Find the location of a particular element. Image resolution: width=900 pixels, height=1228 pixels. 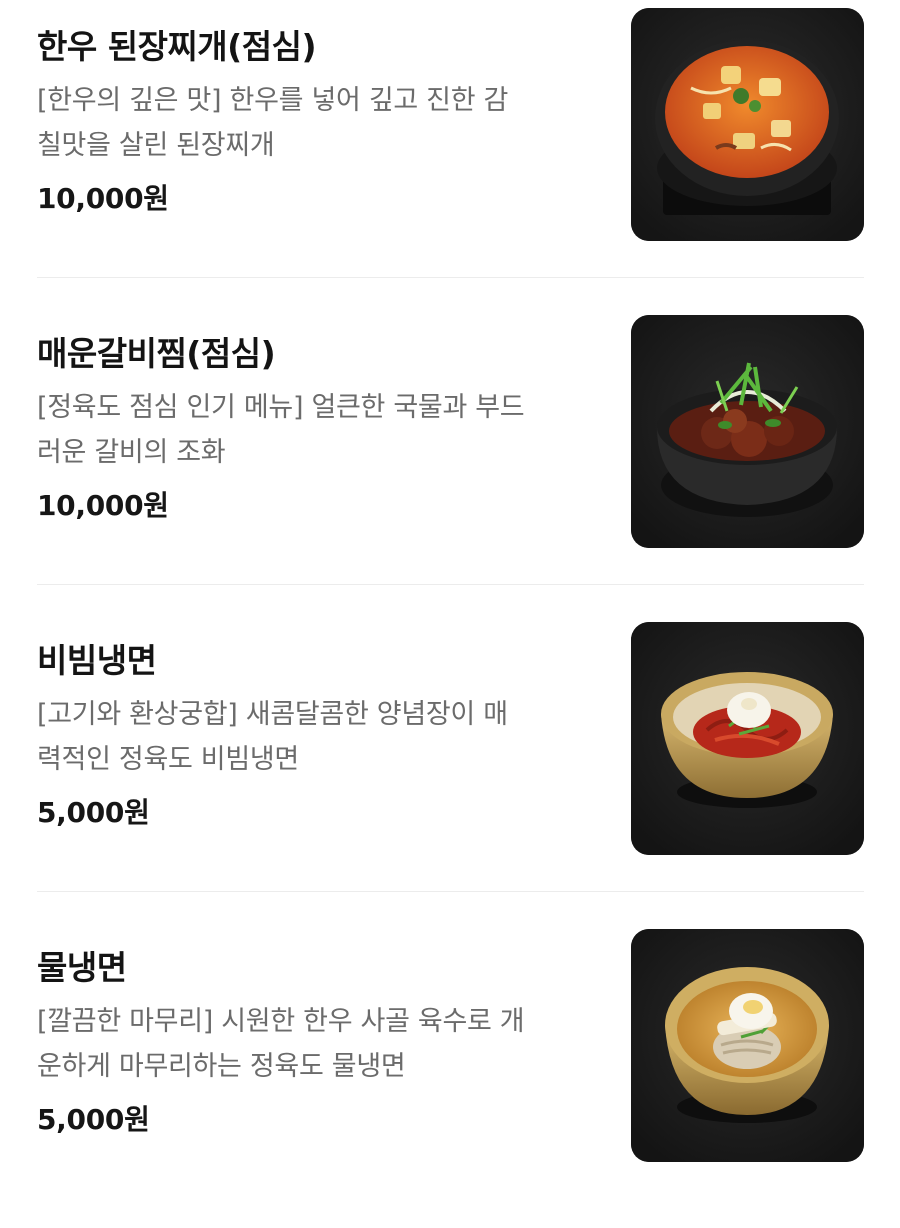

menu-item-description-line: 력적인 정육도 비빔냉면 is located at coordinates (168, 759).